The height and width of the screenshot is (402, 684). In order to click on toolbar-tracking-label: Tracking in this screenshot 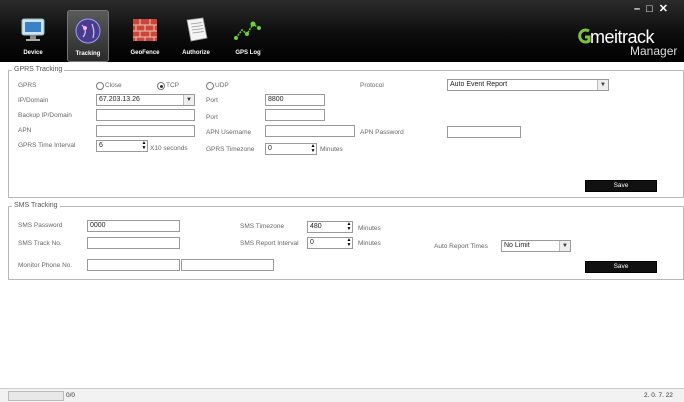, I will do `click(88, 54)`.